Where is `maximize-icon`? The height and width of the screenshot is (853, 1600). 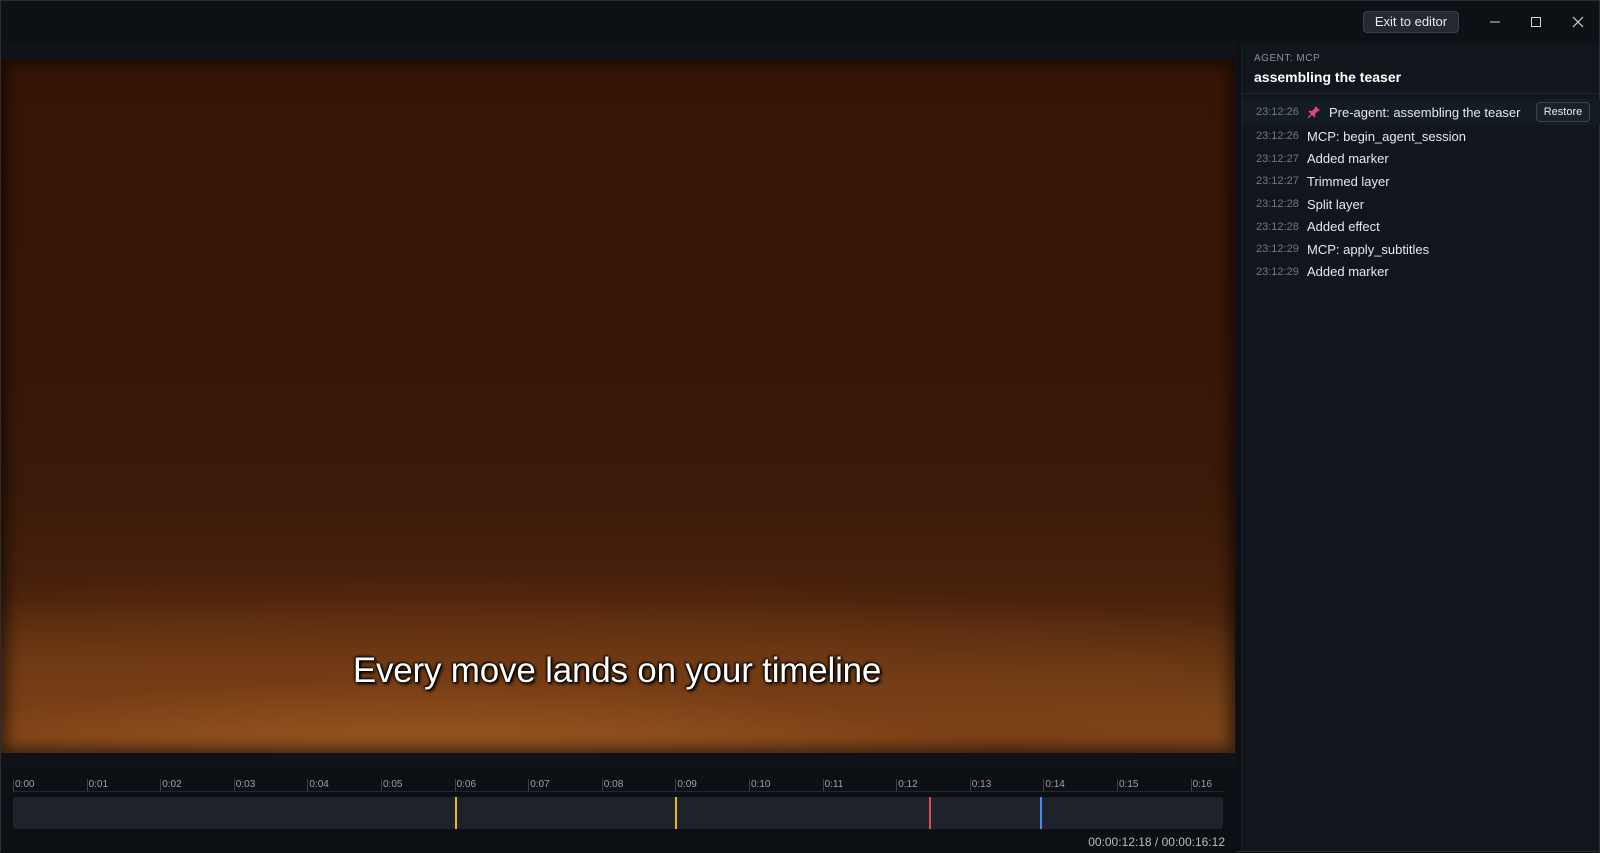
maximize-icon is located at coordinates (1536, 22).